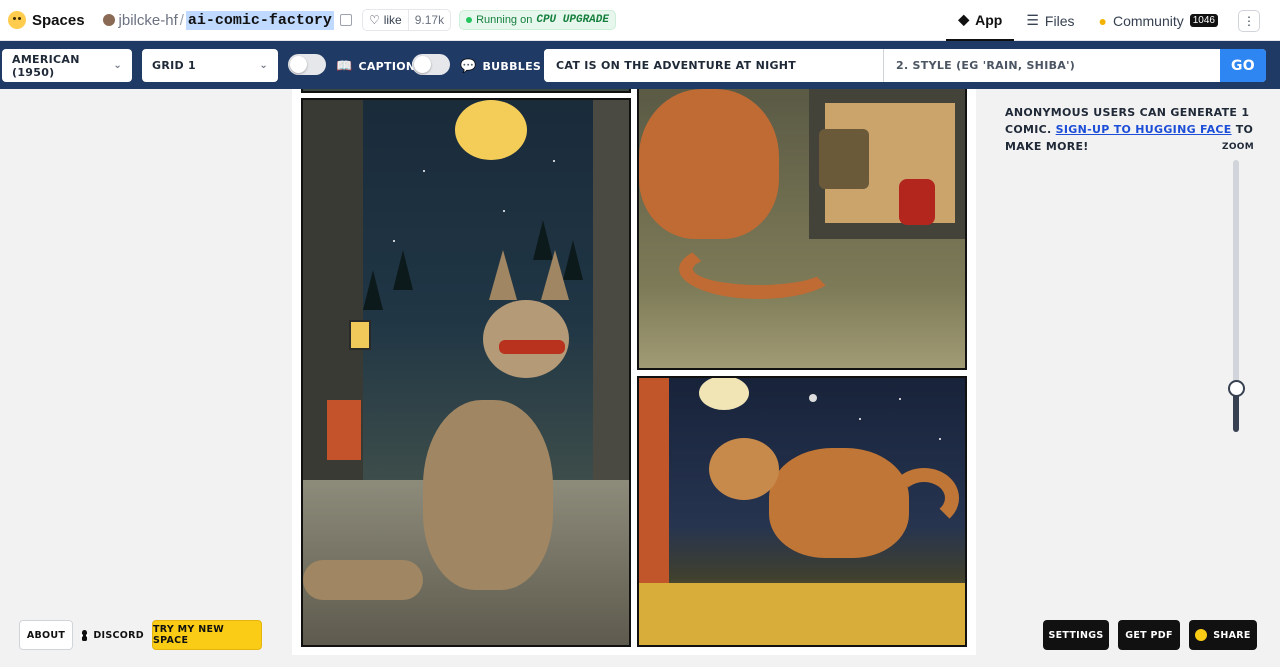  Describe the element at coordinates (428, 20) in the screenshot. I see `like-count: 9.17k` at that location.